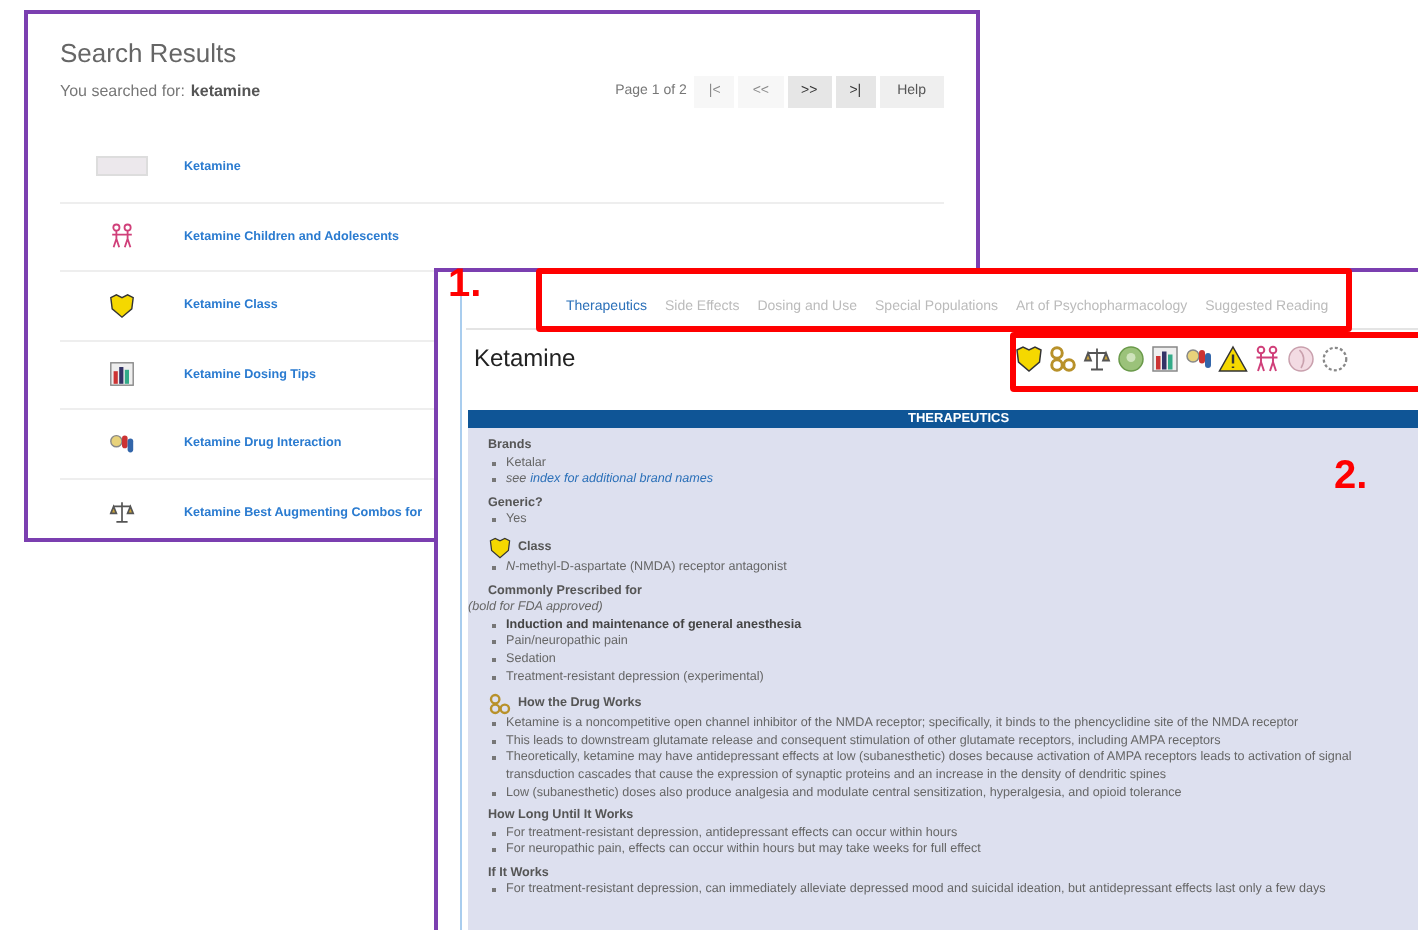 The image size is (1418, 930). Describe the element at coordinates (225, 92) in the screenshot. I see `search-query: ketamine` at that location.